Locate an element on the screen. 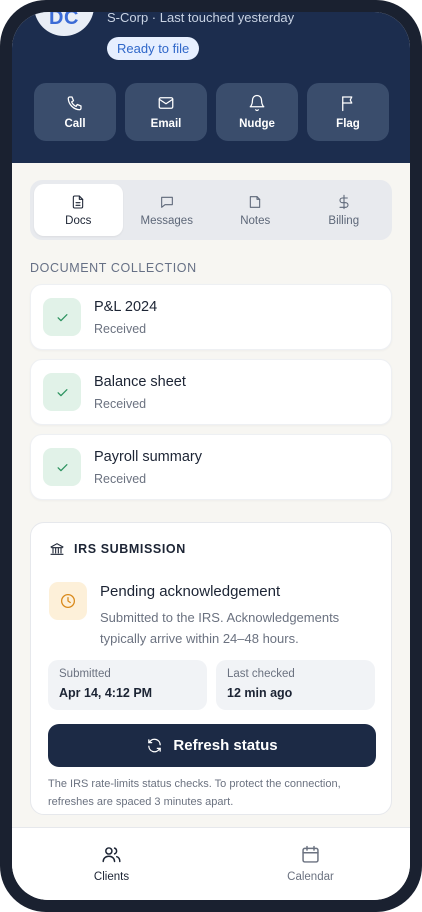 The height and width of the screenshot is (912, 422). document-title: Payroll summary is located at coordinates (148, 457).